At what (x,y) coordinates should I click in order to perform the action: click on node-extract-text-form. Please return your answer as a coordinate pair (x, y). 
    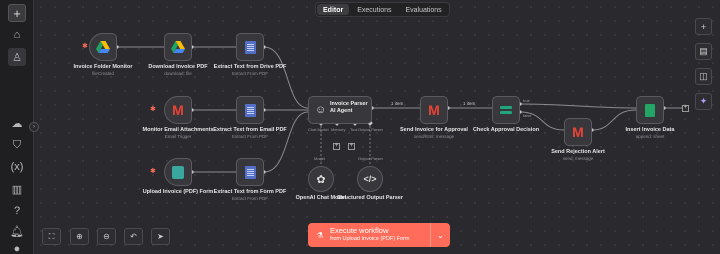
    Looking at the image, I should click on (250, 172).